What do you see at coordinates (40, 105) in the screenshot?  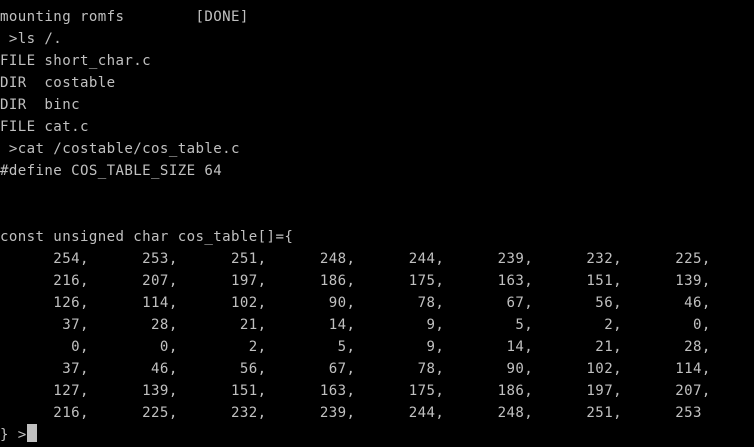 I see `terminal-line: DIR binc` at bounding box center [40, 105].